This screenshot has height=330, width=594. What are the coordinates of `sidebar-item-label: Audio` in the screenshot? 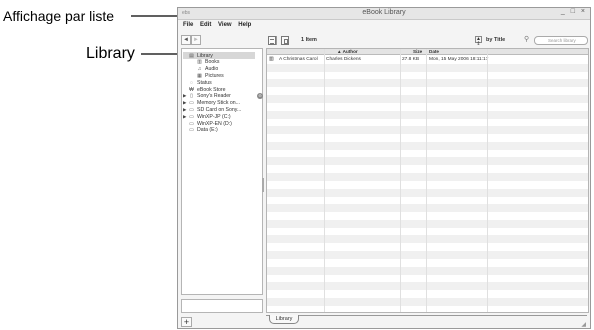 It's located at (212, 69).